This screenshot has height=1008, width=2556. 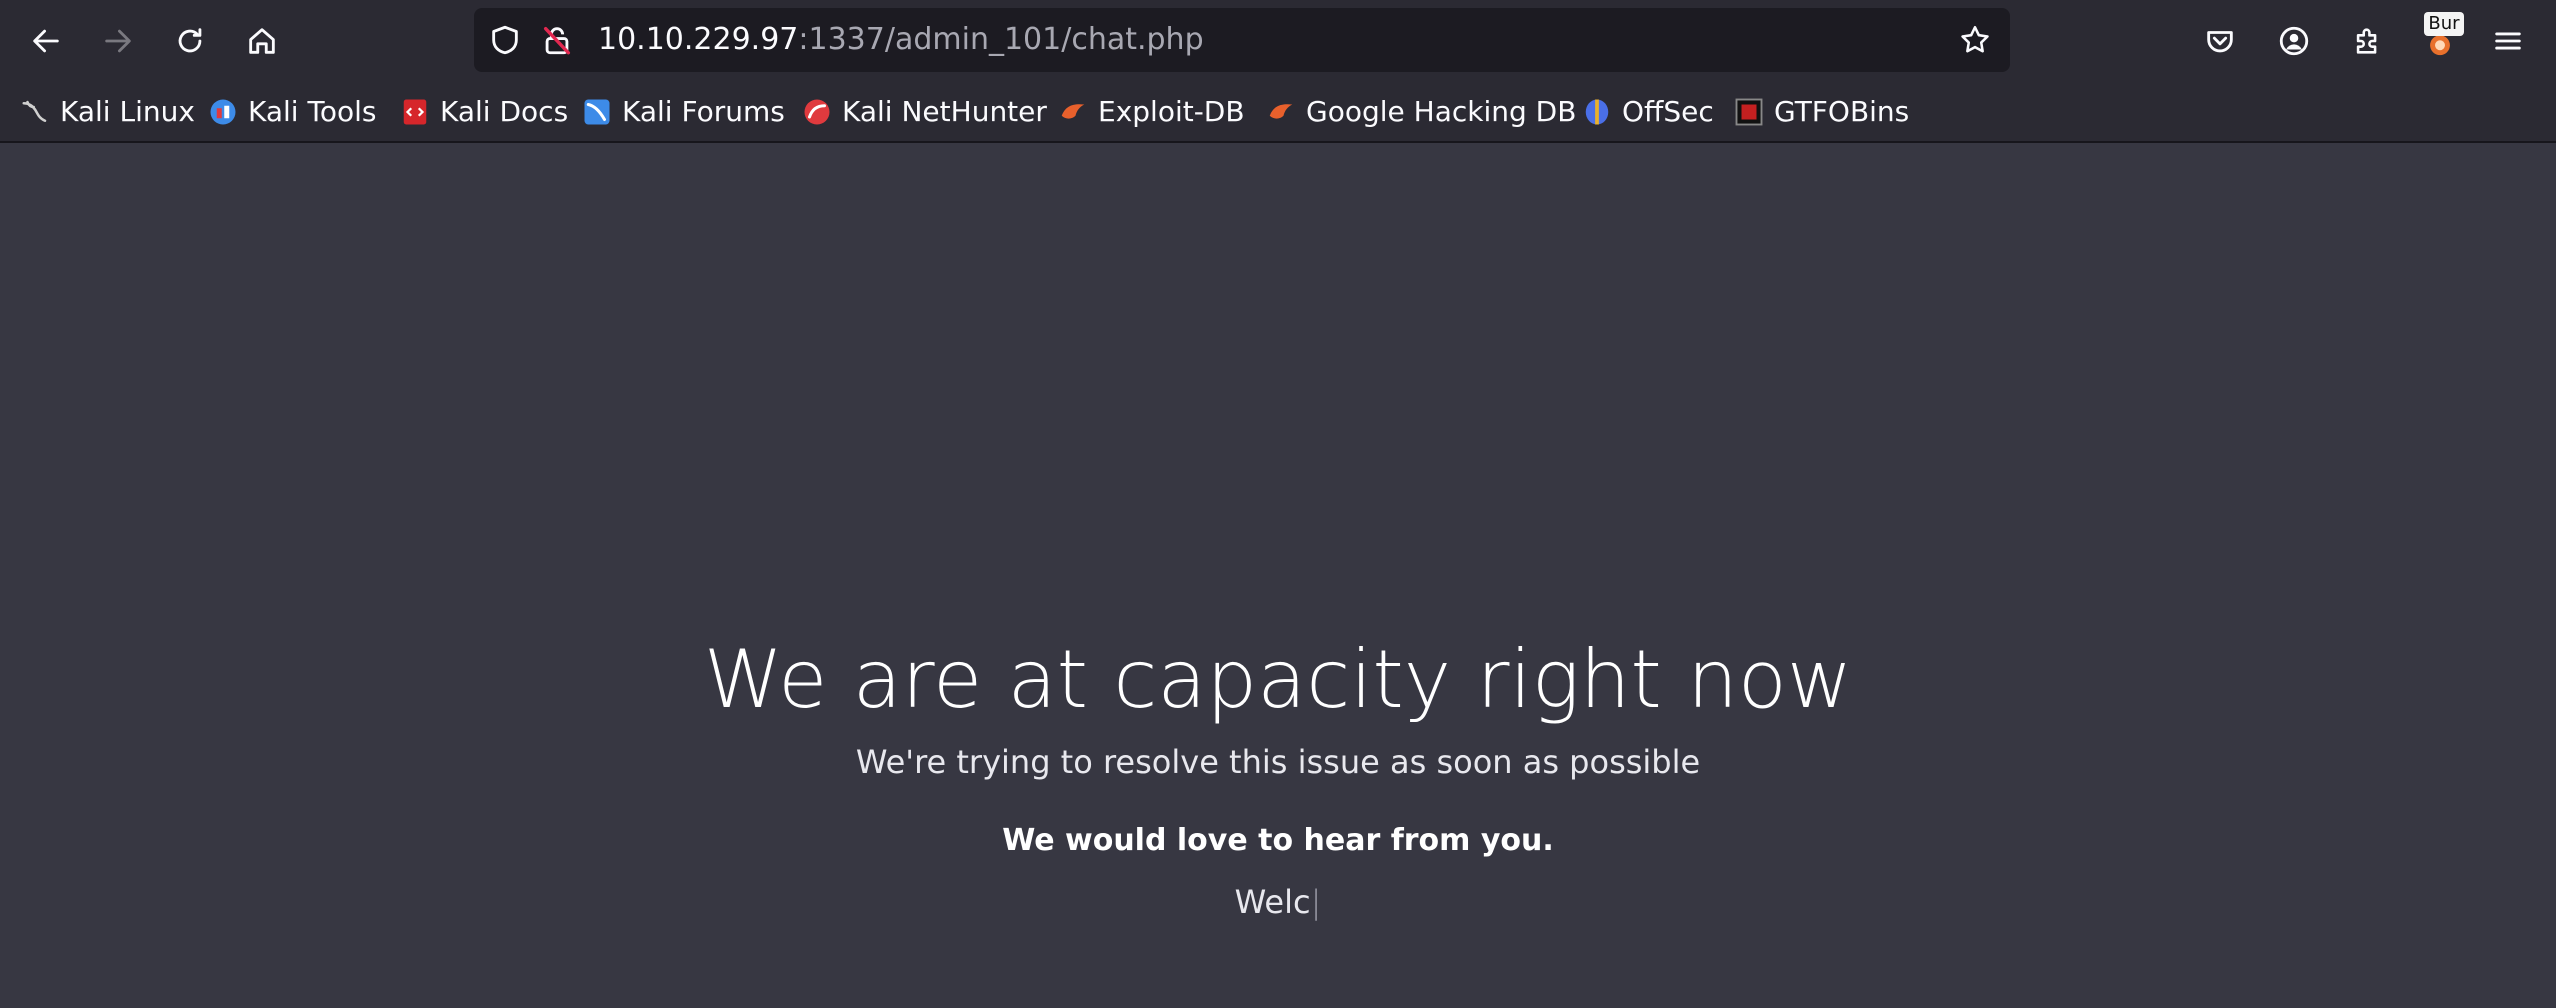 What do you see at coordinates (2444, 24) in the screenshot?
I see `burp-badge: Bur` at bounding box center [2444, 24].